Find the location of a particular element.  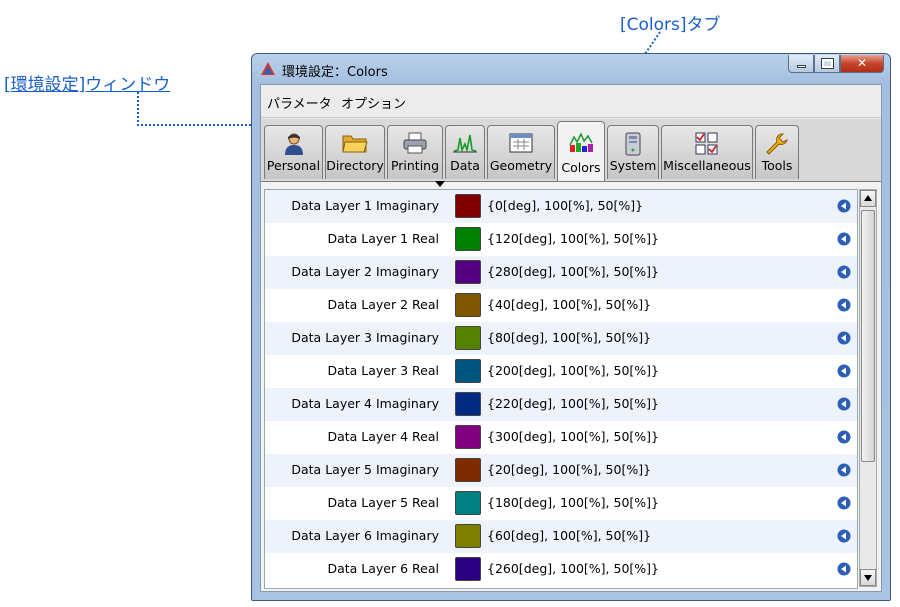

tab-colors: Colors is located at coordinates (581, 151).